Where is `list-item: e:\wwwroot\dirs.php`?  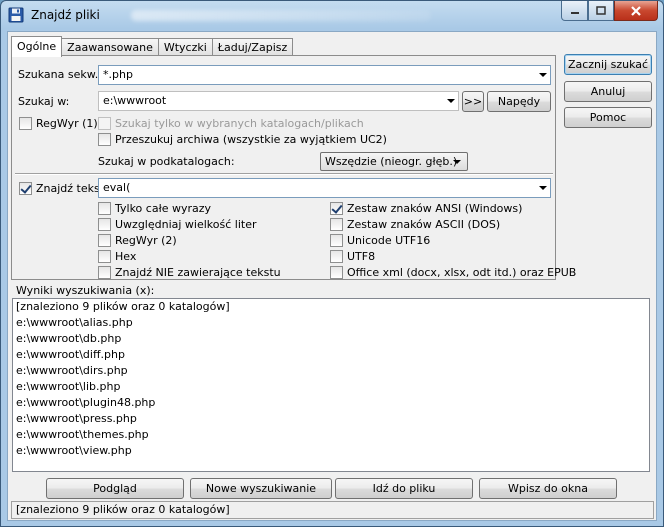 list-item: e:\wwwroot\dirs.php is located at coordinates (331, 371).